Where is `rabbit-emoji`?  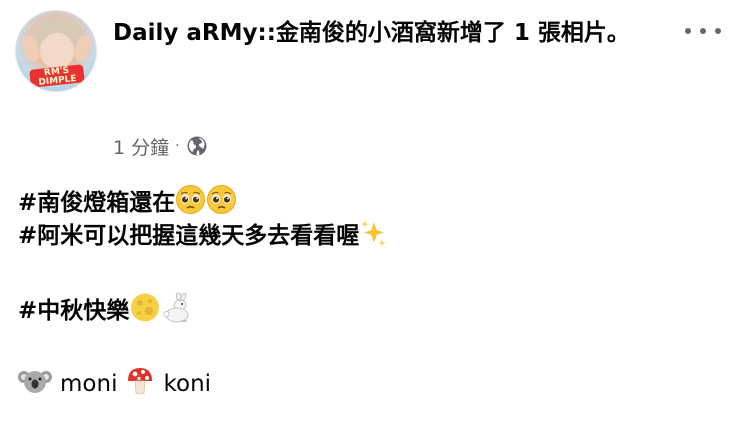
rabbit-emoji is located at coordinates (176, 307).